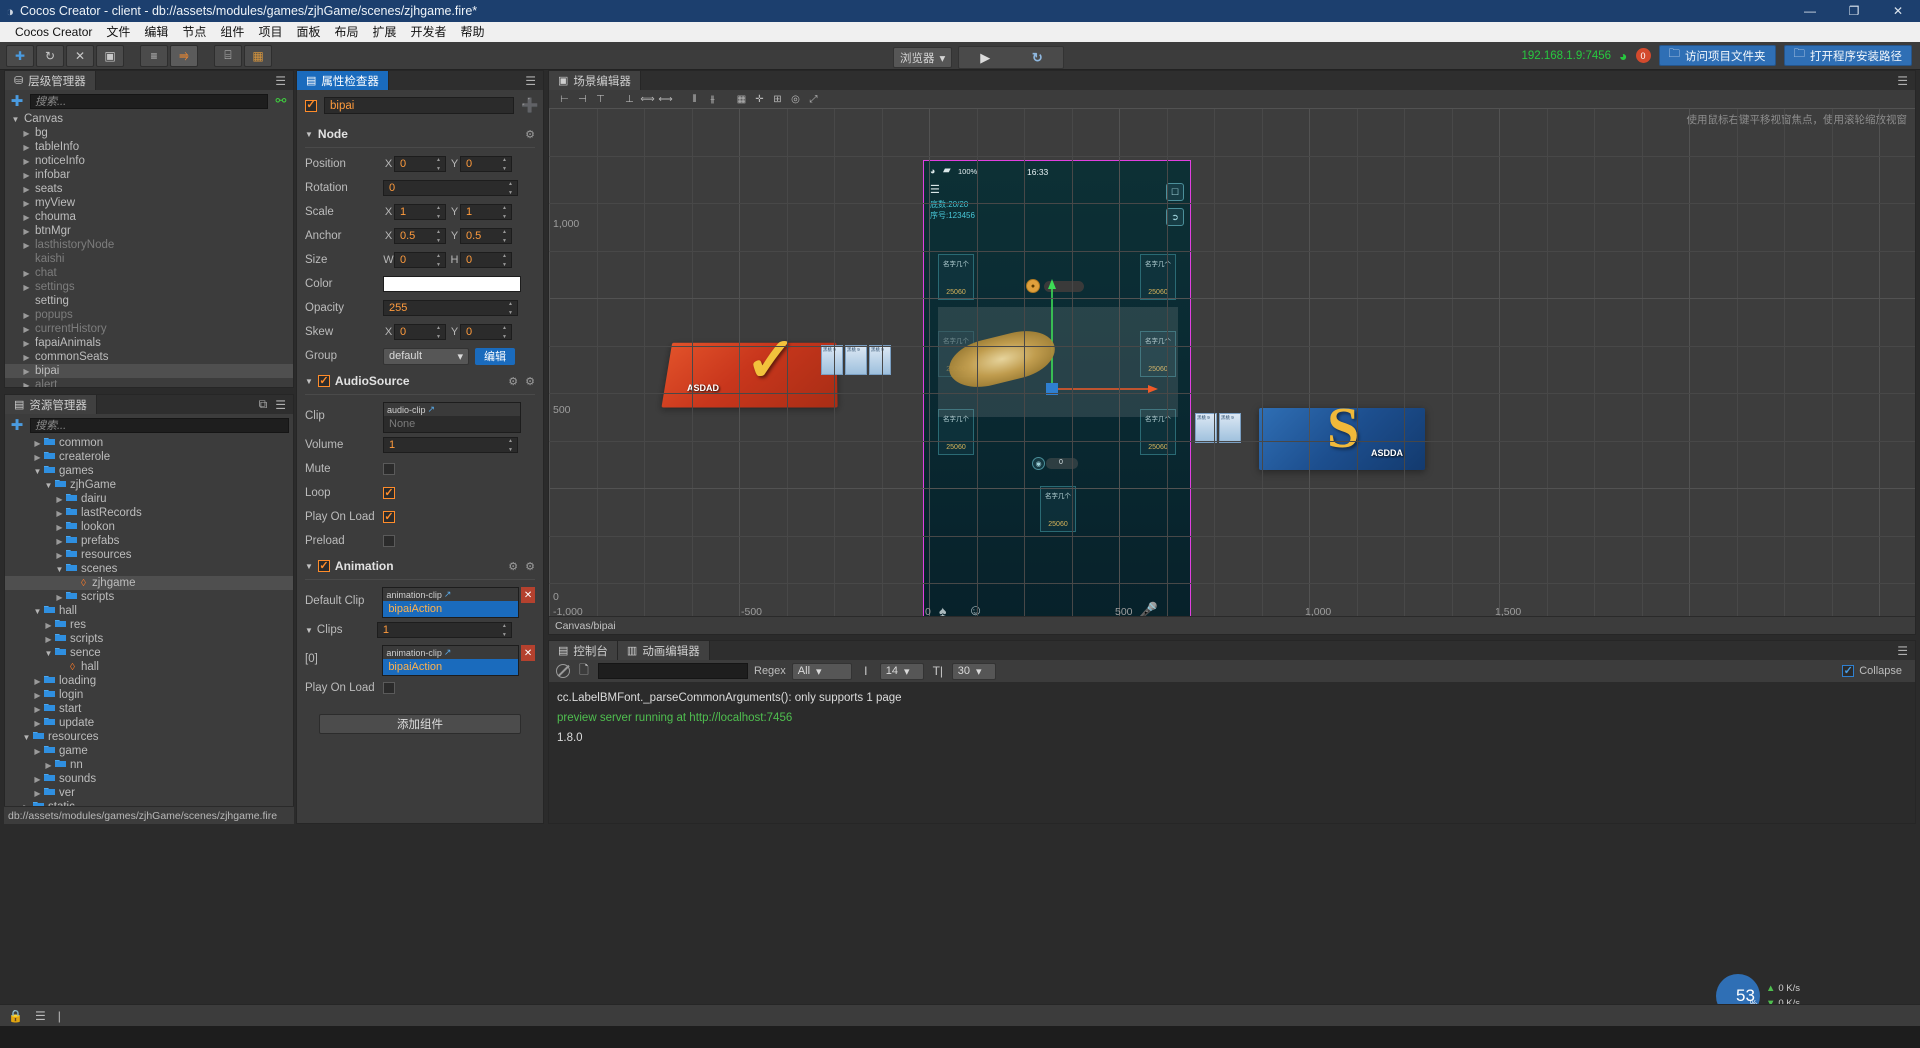 Image resolution: width=1920 pixels, height=1048 pixels. I want to click on asset-item: ▶ prefabs, so click(149, 541).